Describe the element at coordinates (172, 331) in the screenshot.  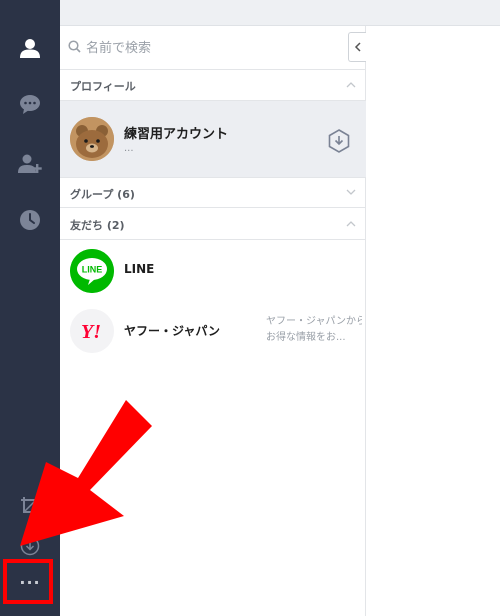
I see `friend-name: ヤフー・ジャパン` at that location.